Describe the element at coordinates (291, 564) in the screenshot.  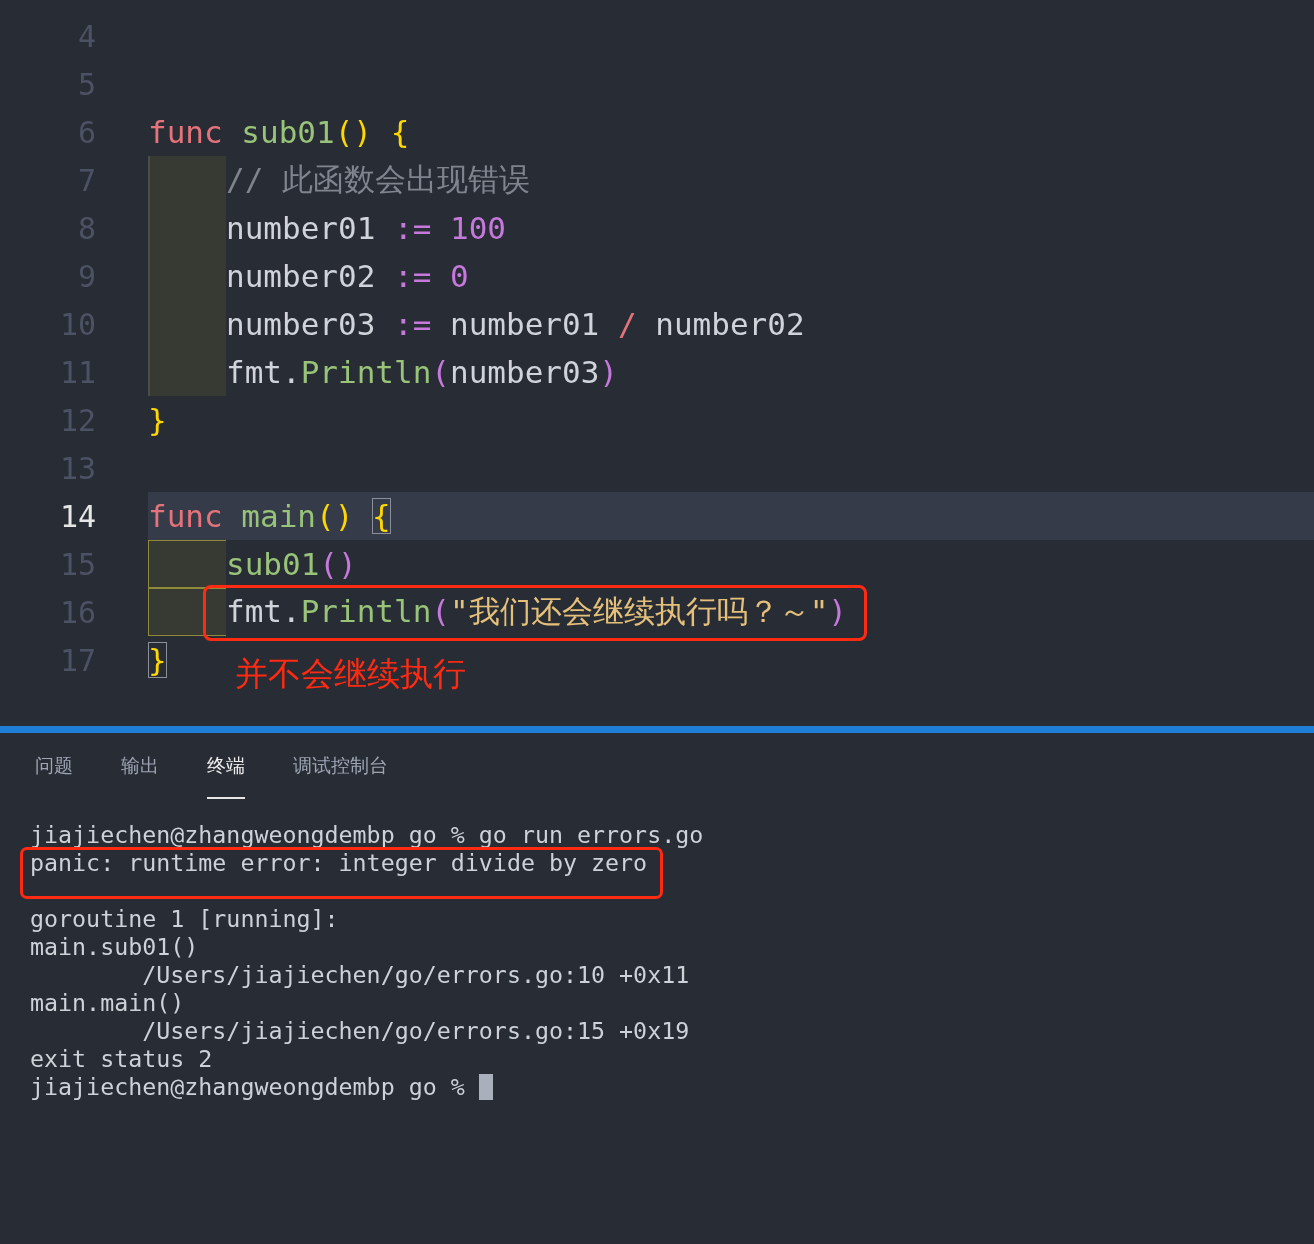
I see `code-line: sub01()` at that location.